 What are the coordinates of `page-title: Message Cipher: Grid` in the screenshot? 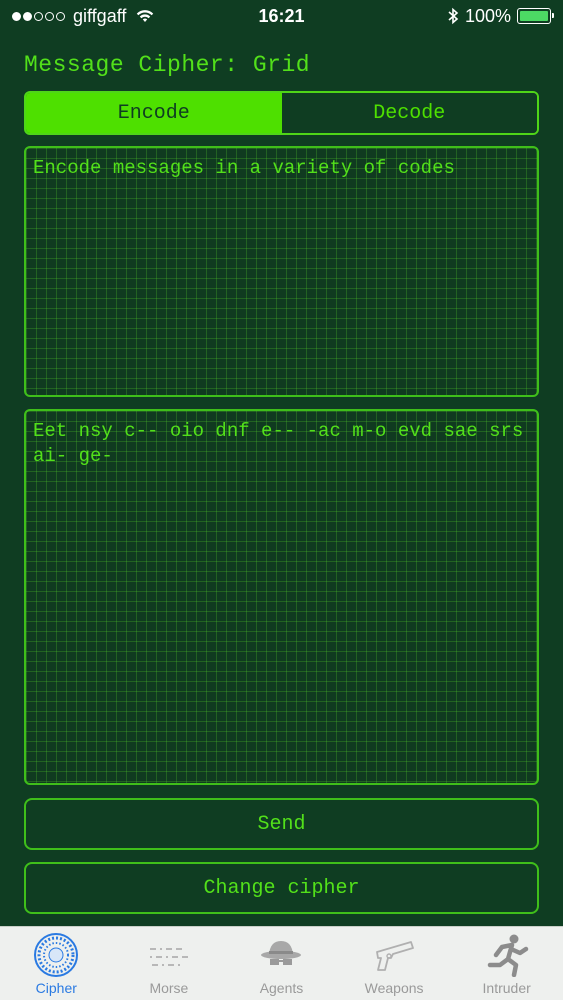 It's located at (167, 65).